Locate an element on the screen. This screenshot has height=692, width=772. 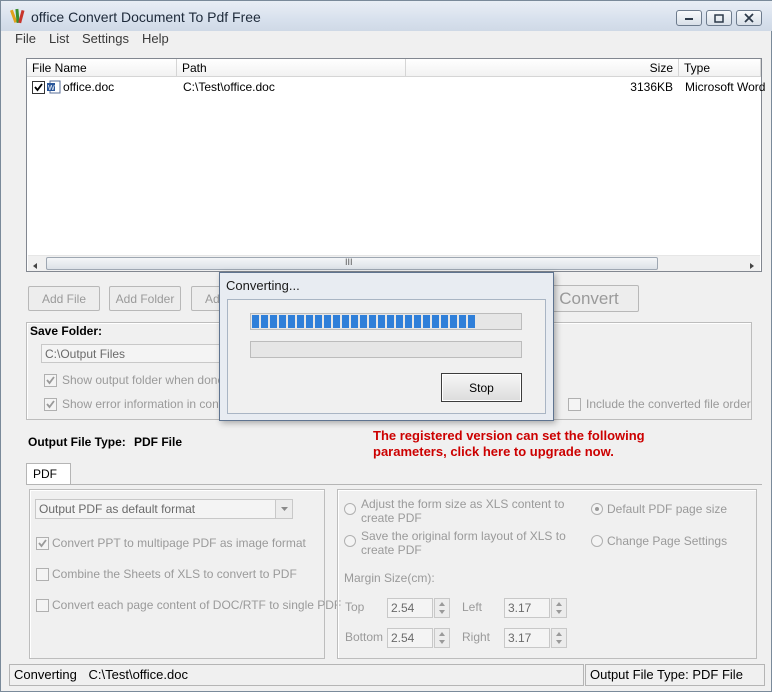
progress-bar is located at coordinates (386, 321).